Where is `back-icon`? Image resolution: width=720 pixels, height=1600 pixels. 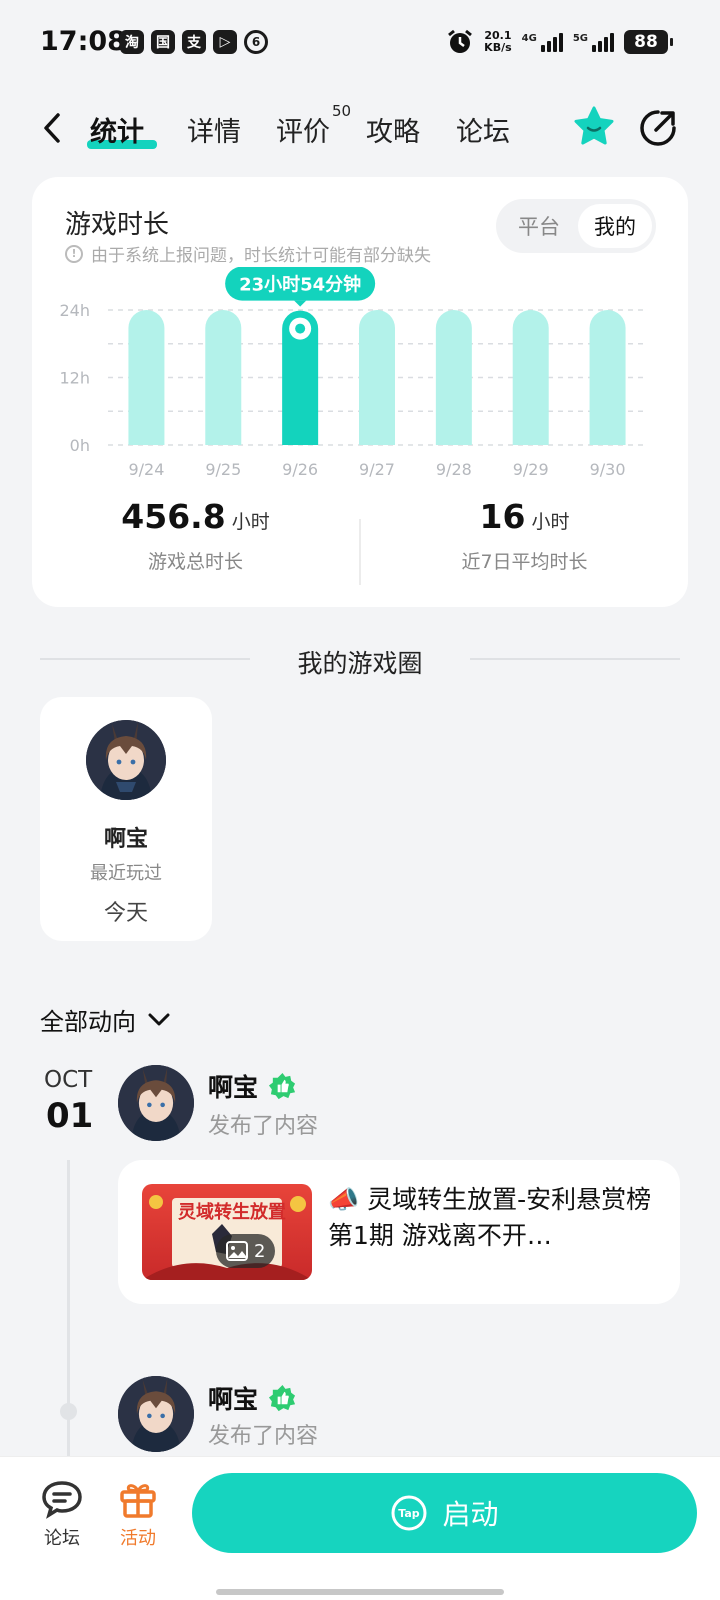
back-icon is located at coordinates (53, 128).